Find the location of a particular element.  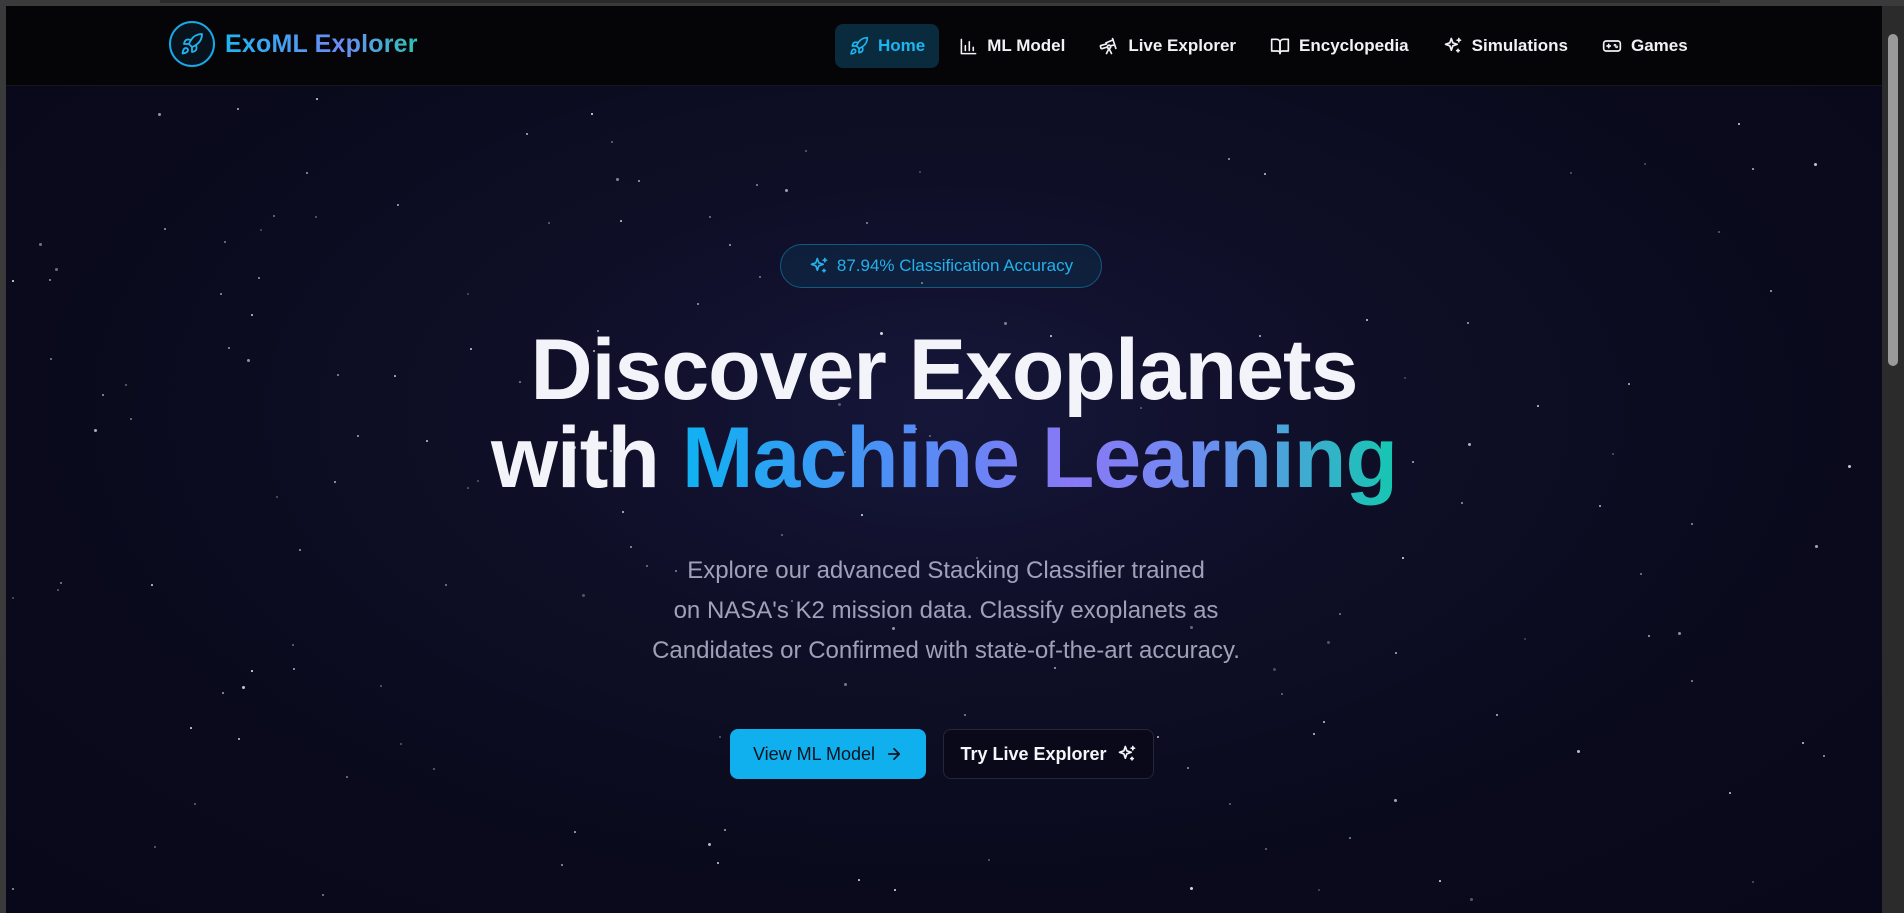

nav-item-ml-model: ML Model is located at coordinates (1012, 46).